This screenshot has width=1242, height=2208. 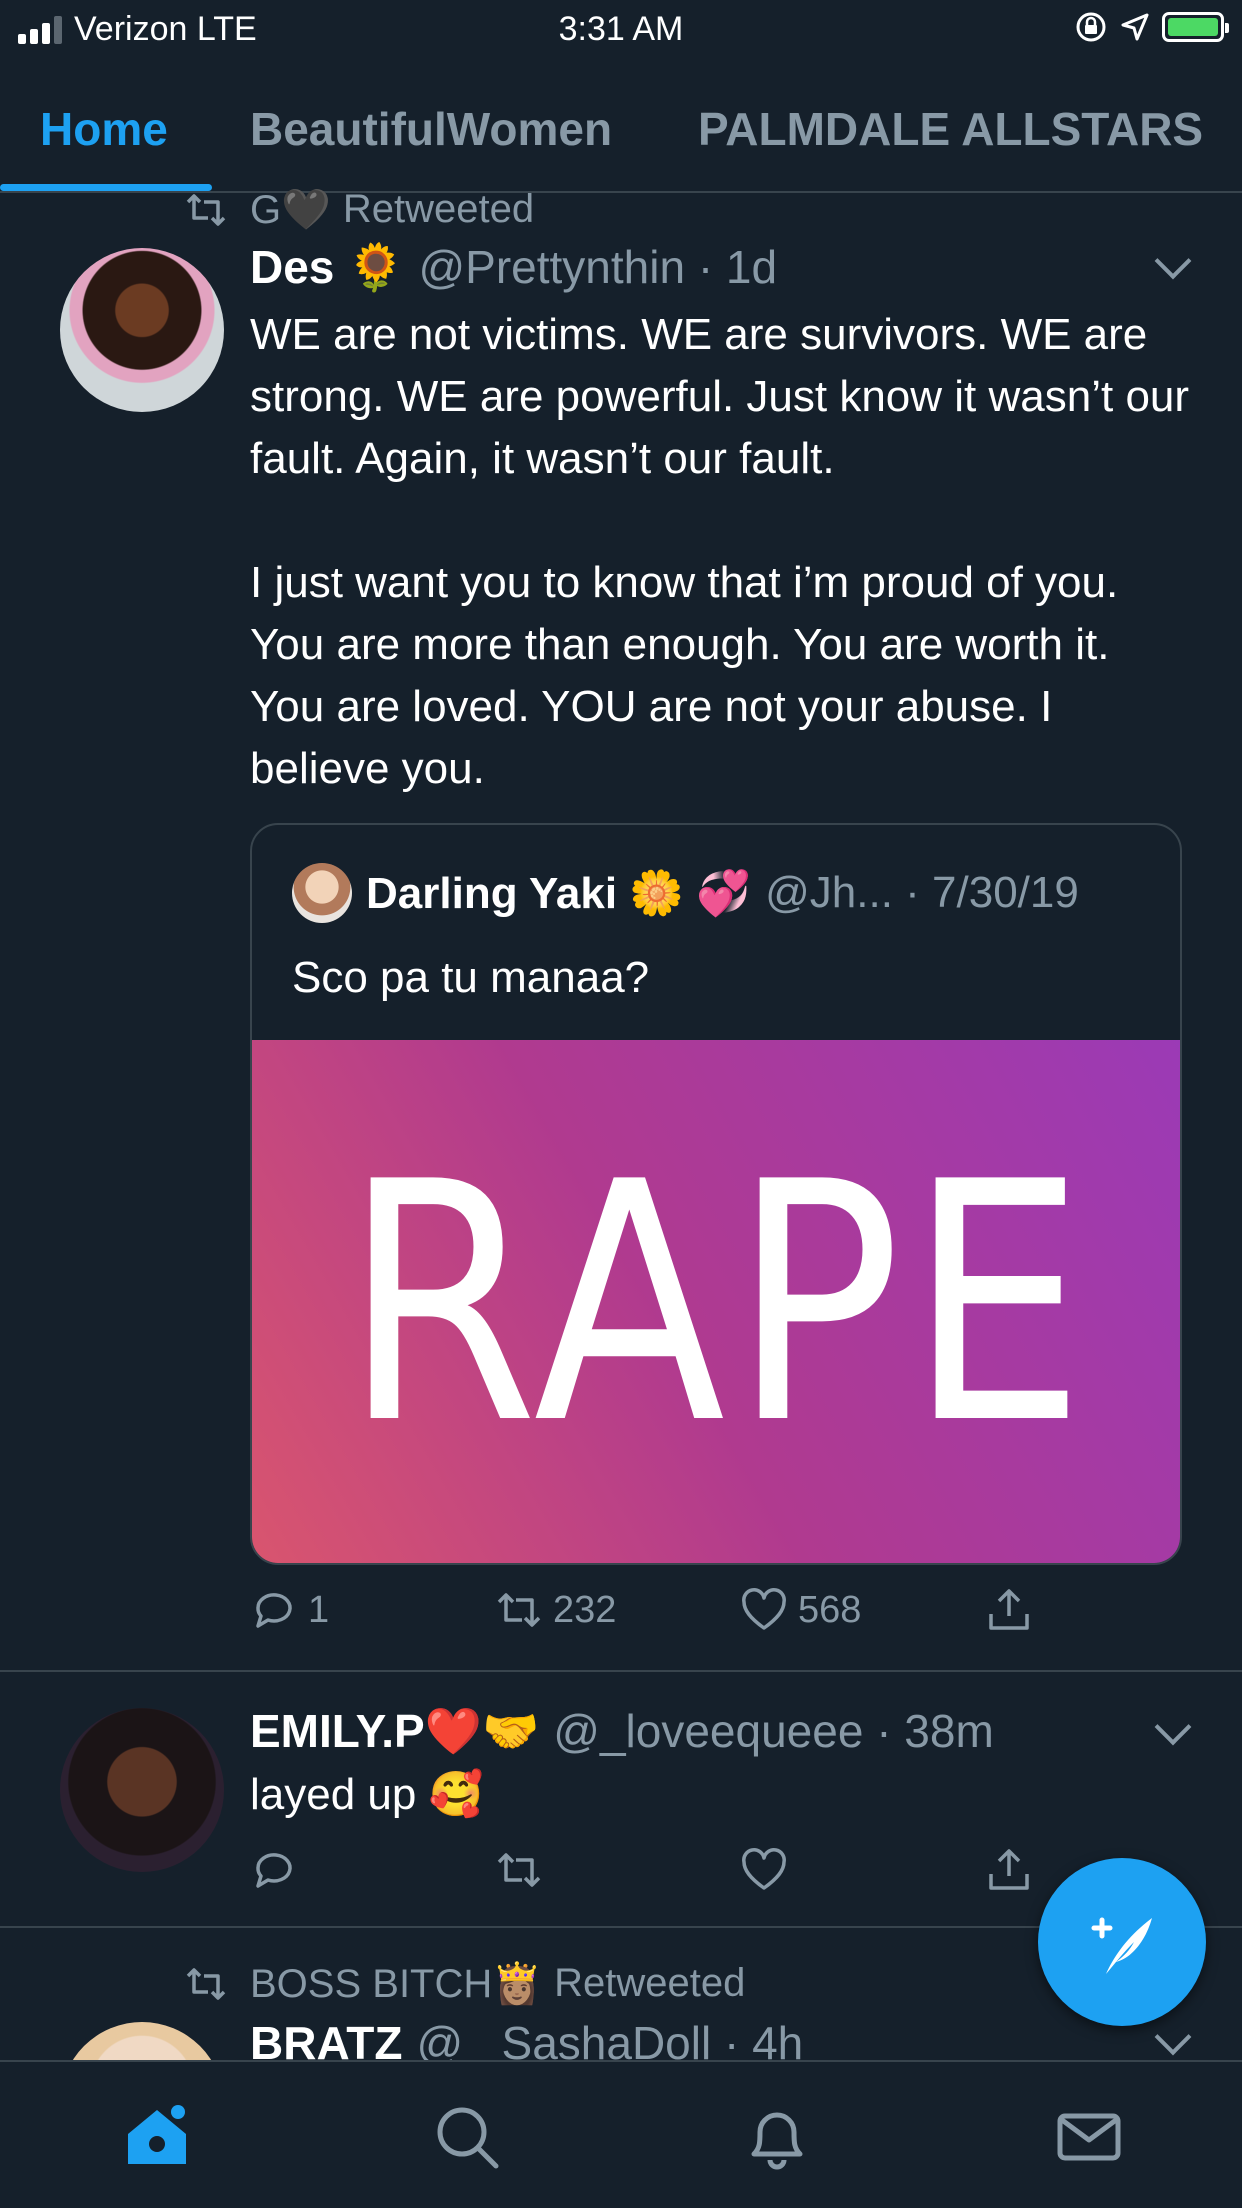 I want to click on tweet-text: layed up 🥰, so click(x=367, y=1794).